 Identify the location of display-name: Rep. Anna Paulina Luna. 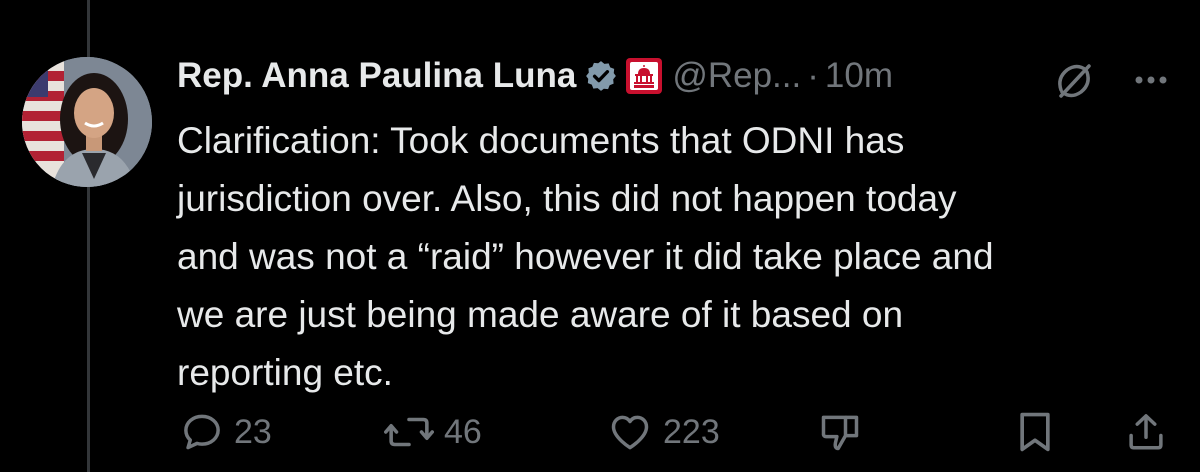
(376, 76).